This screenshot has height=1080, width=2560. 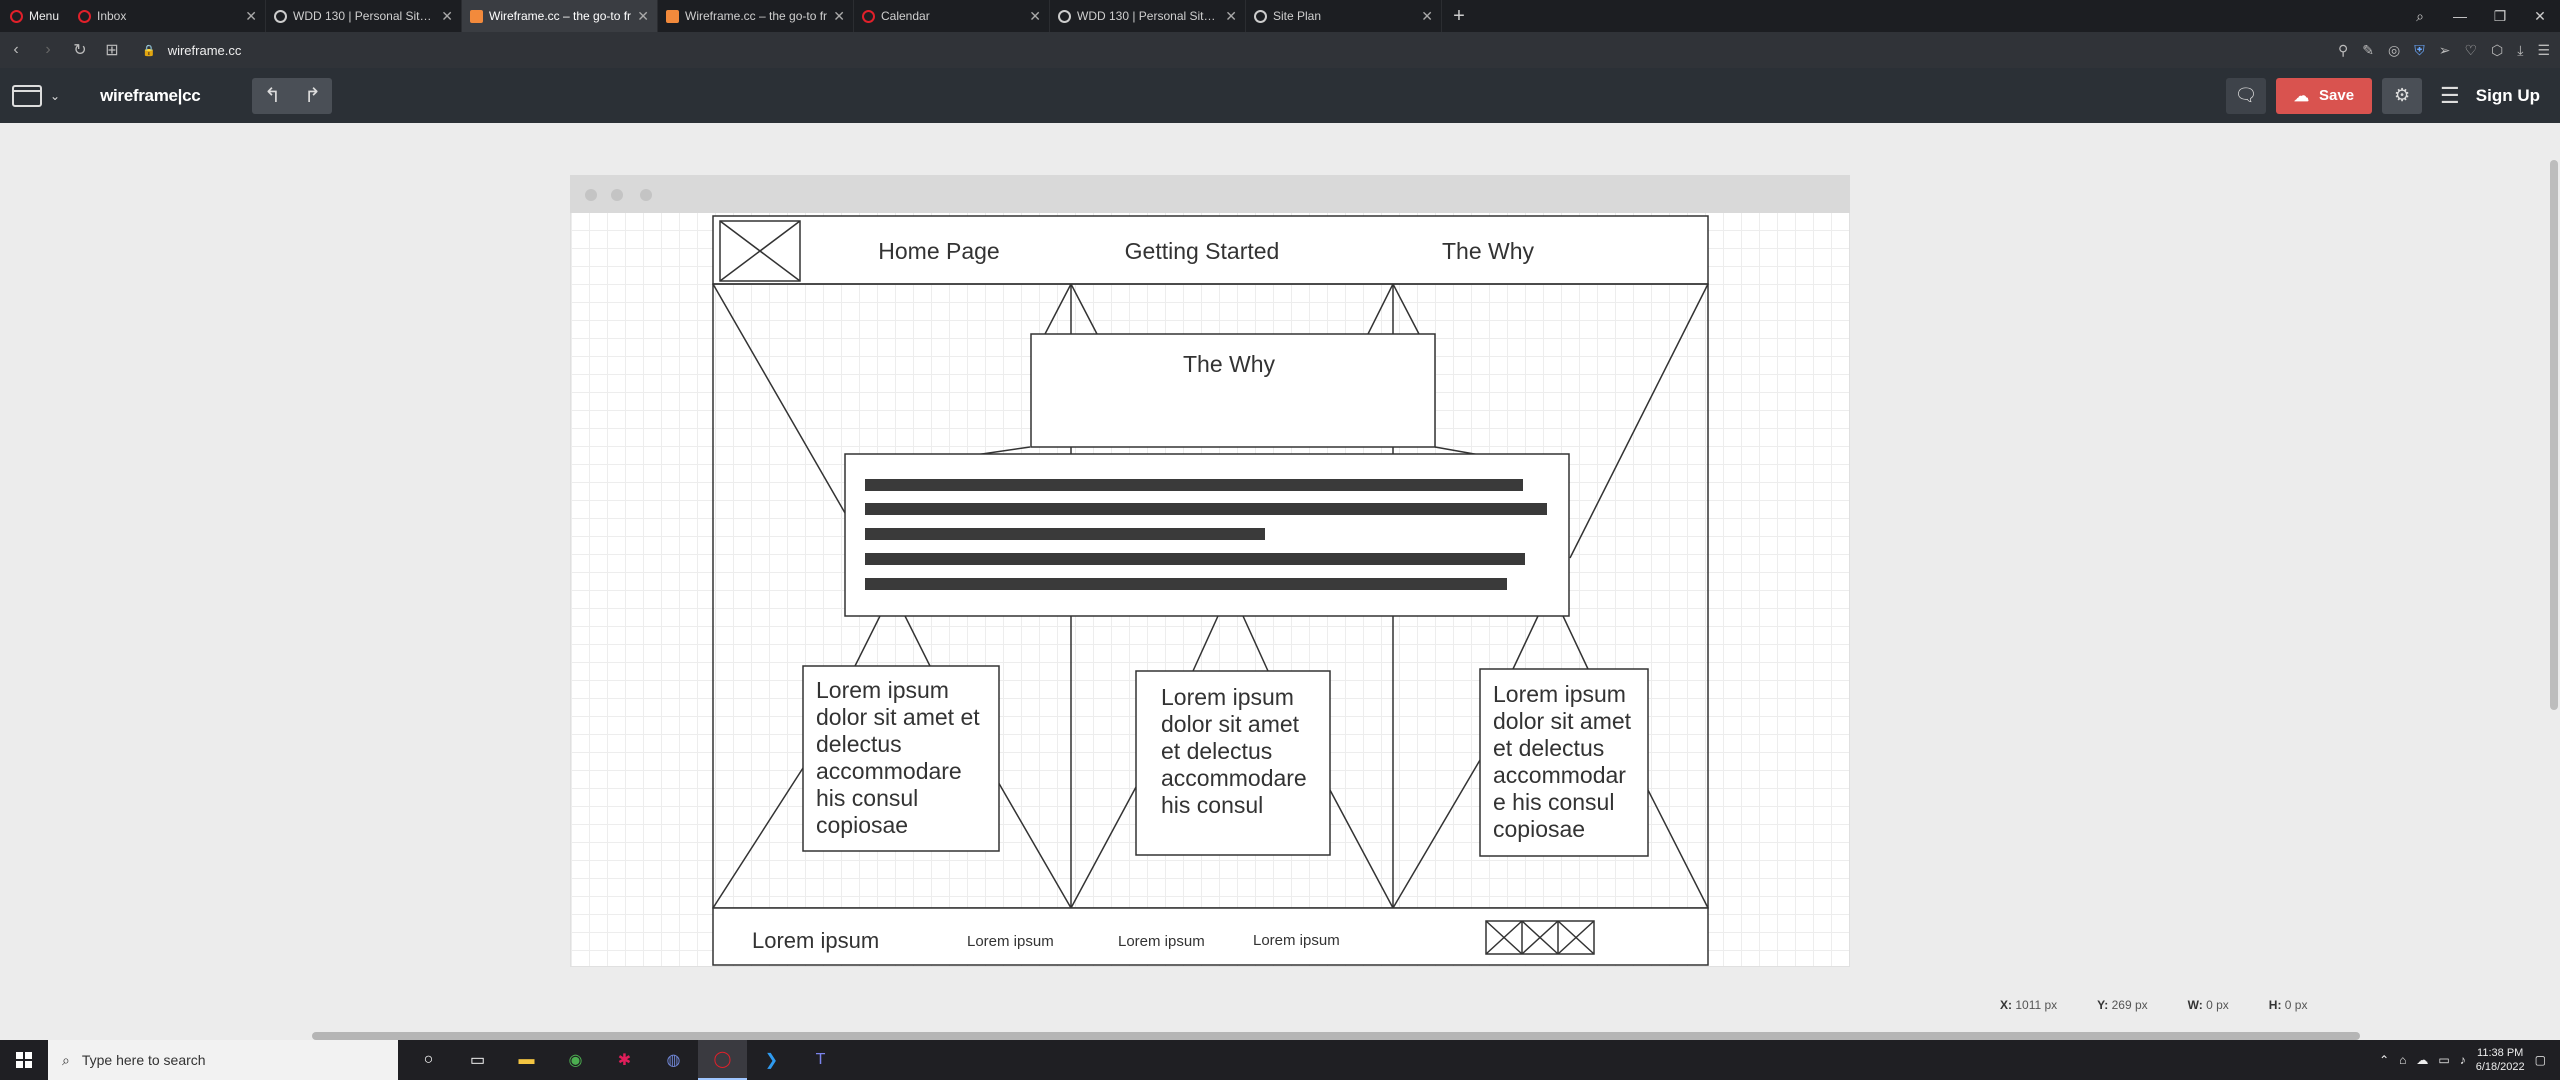 What do you see at coordinates (526, 1060) in the screenshot?
I see `file-explorer-icon: ▬` at bounding box center [526, 1060].